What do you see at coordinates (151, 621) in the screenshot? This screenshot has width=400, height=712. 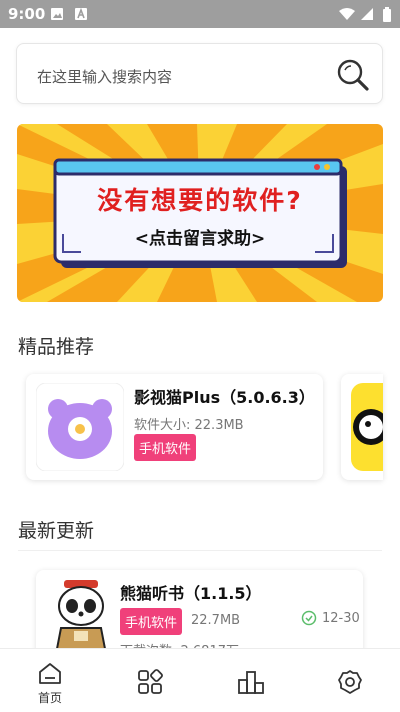 I see `latest-app-tag: 手机软件` at bounding box center [151, 621].